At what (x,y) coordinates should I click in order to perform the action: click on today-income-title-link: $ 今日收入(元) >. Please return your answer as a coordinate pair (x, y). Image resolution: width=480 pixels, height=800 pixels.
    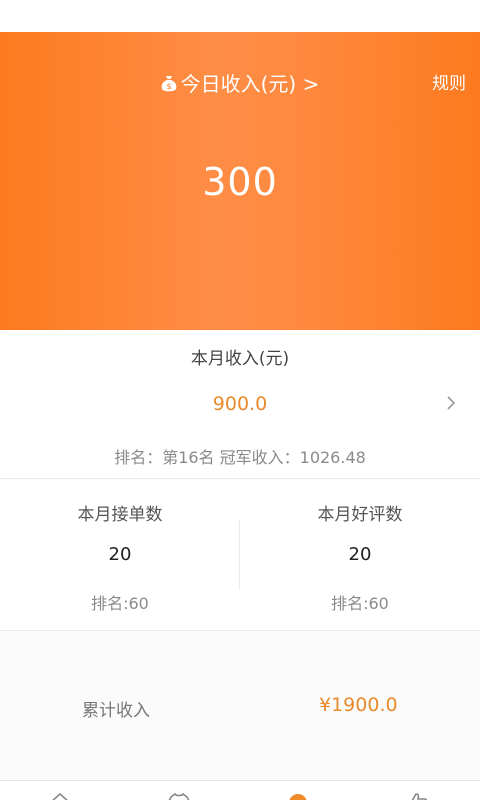
    Looking at the image, I should click on (240, 84).